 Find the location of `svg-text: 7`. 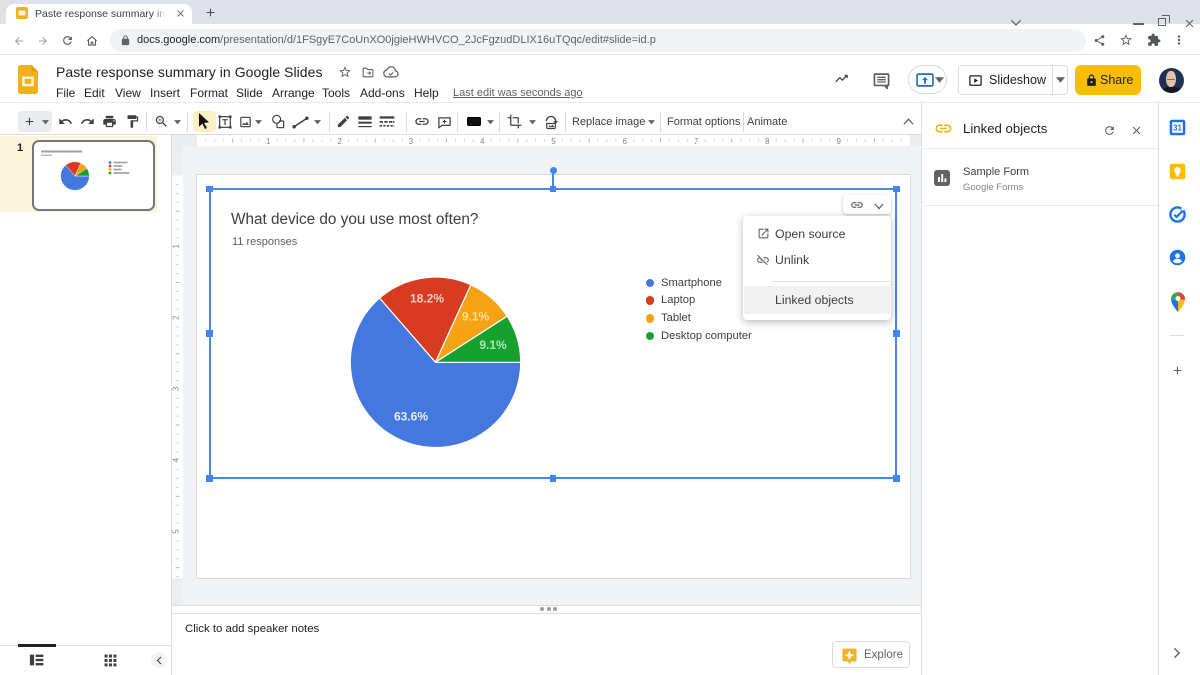

svg-text: 7 is located at coordinates (696, 141).